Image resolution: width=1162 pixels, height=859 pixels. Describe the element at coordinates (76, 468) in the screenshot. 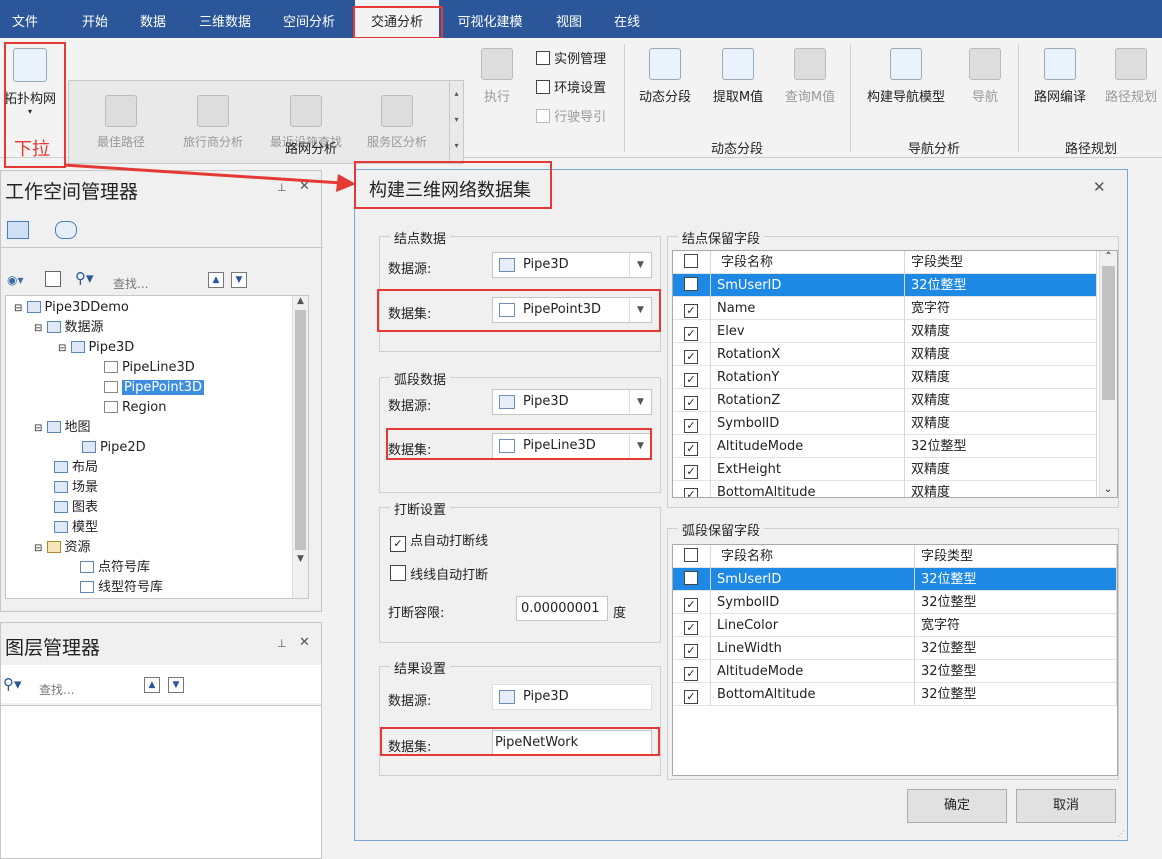

I see `tree-node-layouts: 布局` at that location.